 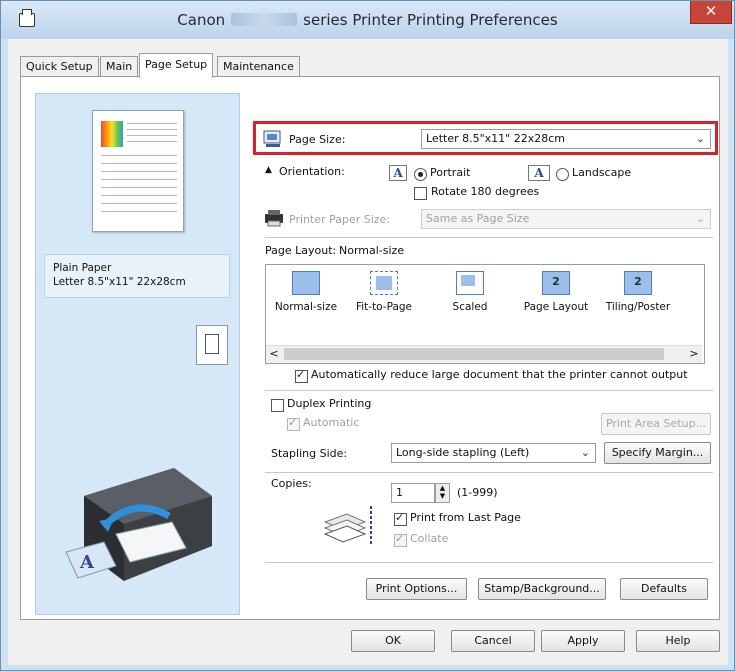 What do you see at coordinates (119, 282) in the screenshot?
I see `paper-size-text: Letter 8.5"x11" 22x28cm` at bounding box center [119, 282].